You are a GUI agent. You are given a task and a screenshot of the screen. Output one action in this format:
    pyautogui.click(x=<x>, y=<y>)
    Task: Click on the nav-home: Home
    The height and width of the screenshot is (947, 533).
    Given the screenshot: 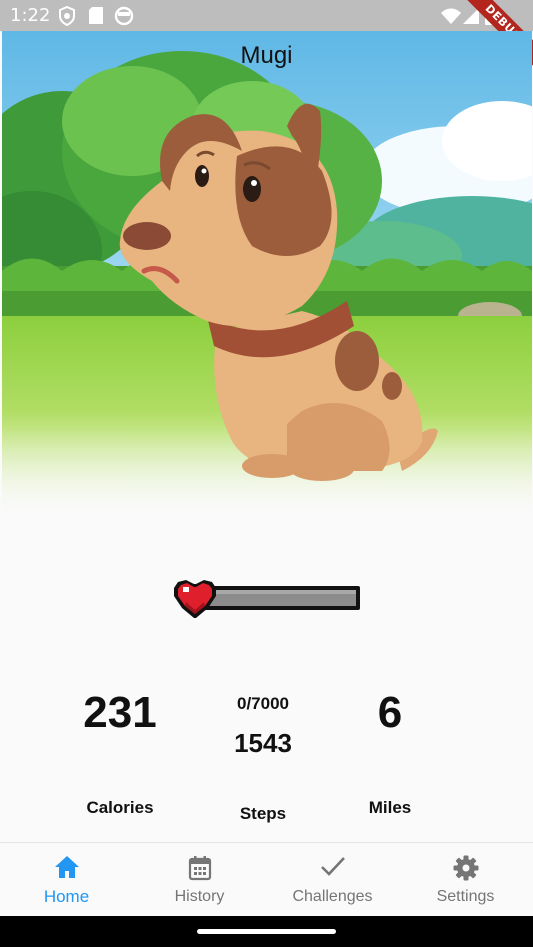 What is the action you would take?
    pyautogui.click(x=66, y=880)
    